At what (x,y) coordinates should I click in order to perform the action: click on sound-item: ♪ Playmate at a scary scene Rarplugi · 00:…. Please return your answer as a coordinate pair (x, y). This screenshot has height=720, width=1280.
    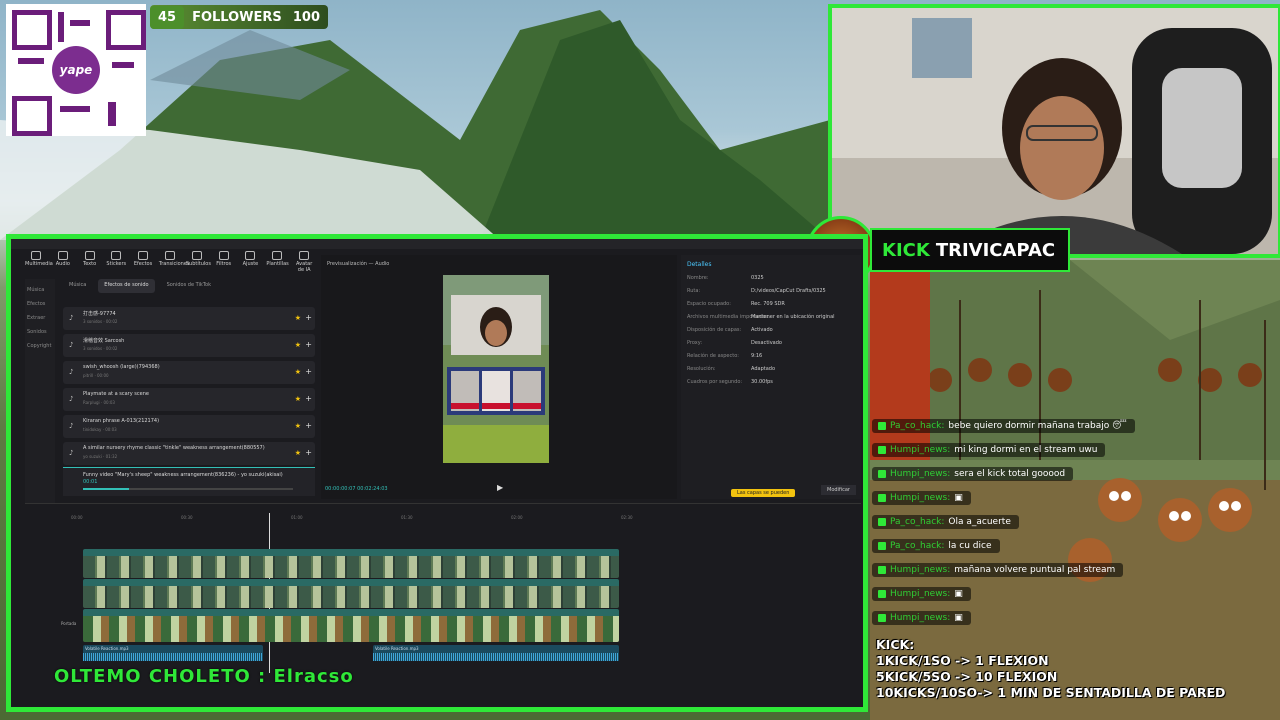
    Looking at the image, I should click on (189, 399).